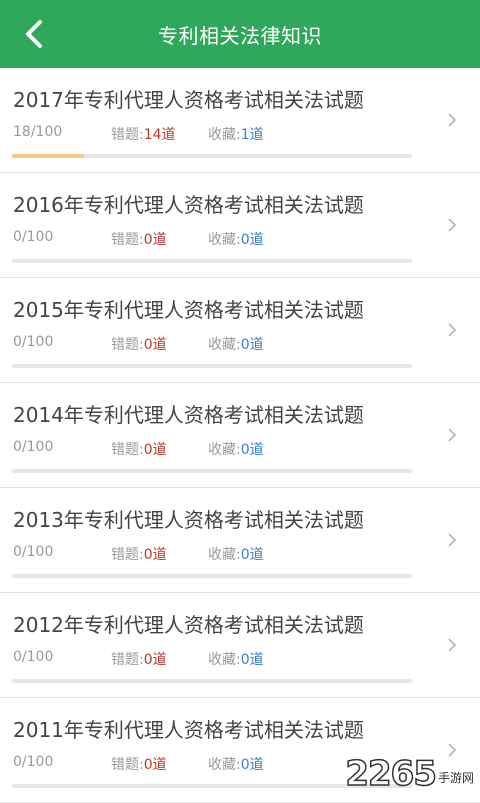 The height and width of the screenshot is (803, 480). What do you see at coordinates (240, 225) in the screenshot?
I see `list-item: 2016年专利代理人资格考试相关法试题 0/100 错题:0道 收藏:0道` at bounding box center [240, 225].